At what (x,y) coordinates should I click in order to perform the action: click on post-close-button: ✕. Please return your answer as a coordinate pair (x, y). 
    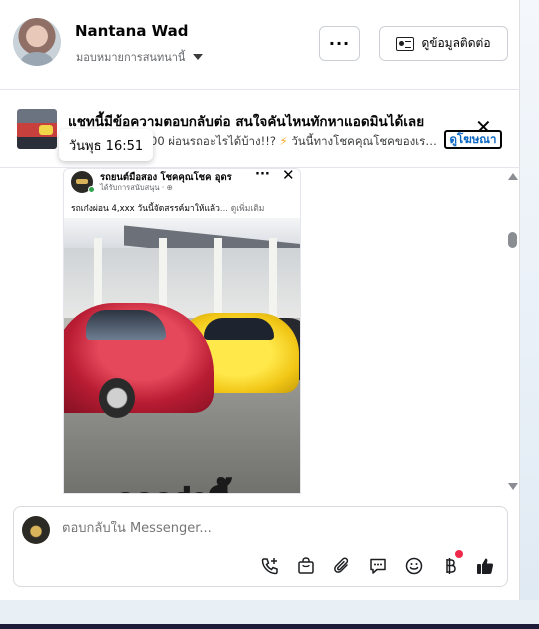
    Looking at the image, I should click on (288, 176).